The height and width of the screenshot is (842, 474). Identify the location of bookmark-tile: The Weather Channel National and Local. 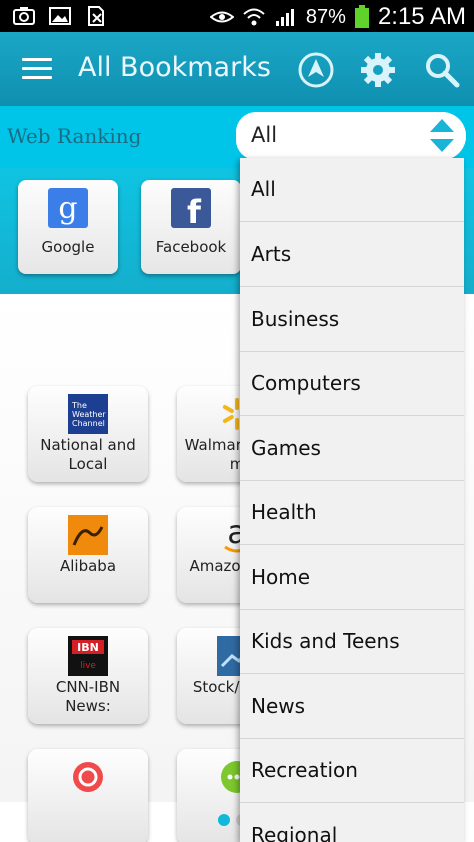
(88, 434).